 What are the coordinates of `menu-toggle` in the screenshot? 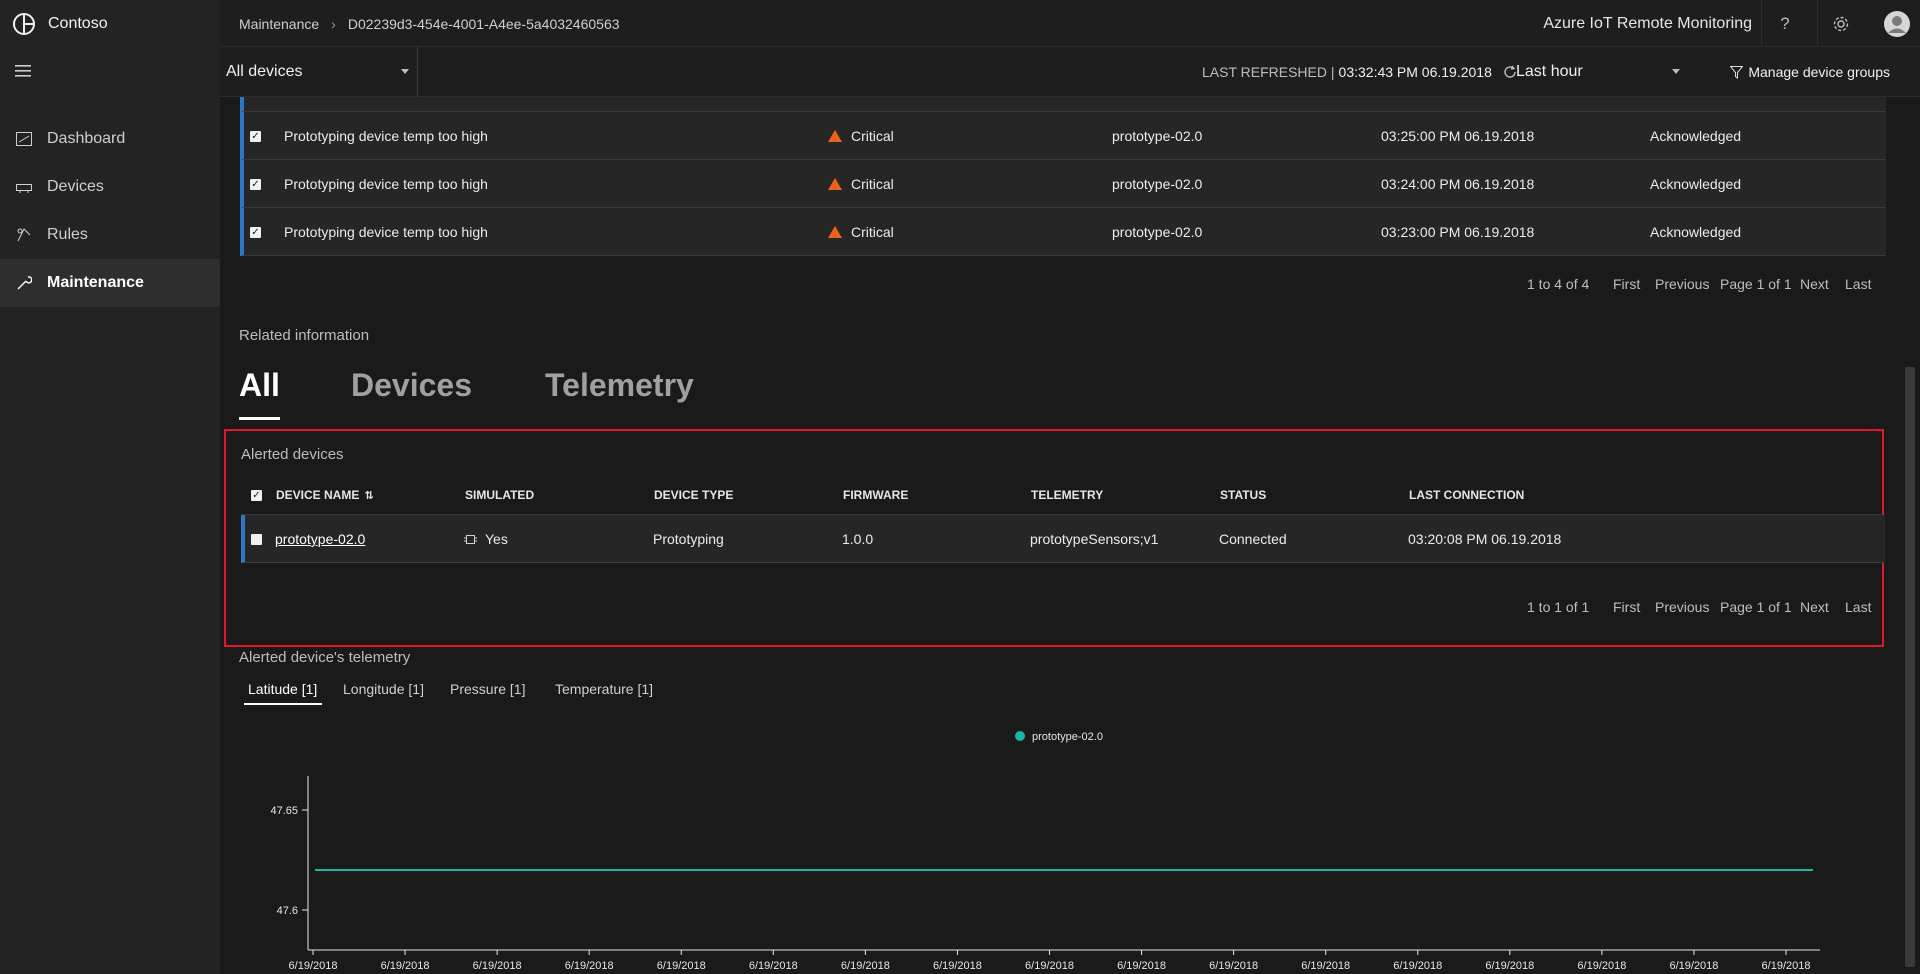 It's located at (110, 70).